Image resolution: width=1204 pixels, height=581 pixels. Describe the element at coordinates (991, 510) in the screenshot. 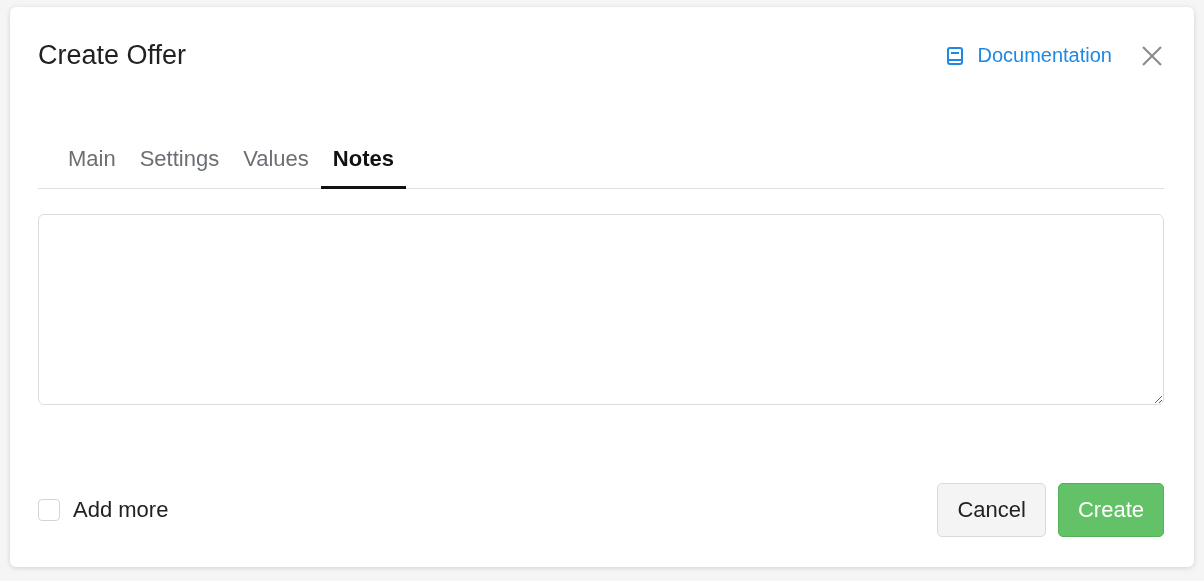

I see `cancel-button: Cancel` at that location.